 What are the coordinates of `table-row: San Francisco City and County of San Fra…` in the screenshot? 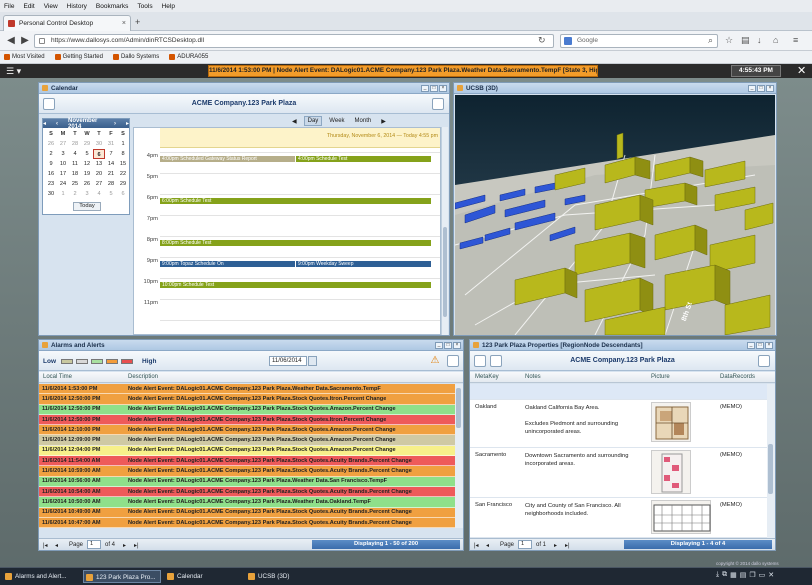 It's located at (618, 518).